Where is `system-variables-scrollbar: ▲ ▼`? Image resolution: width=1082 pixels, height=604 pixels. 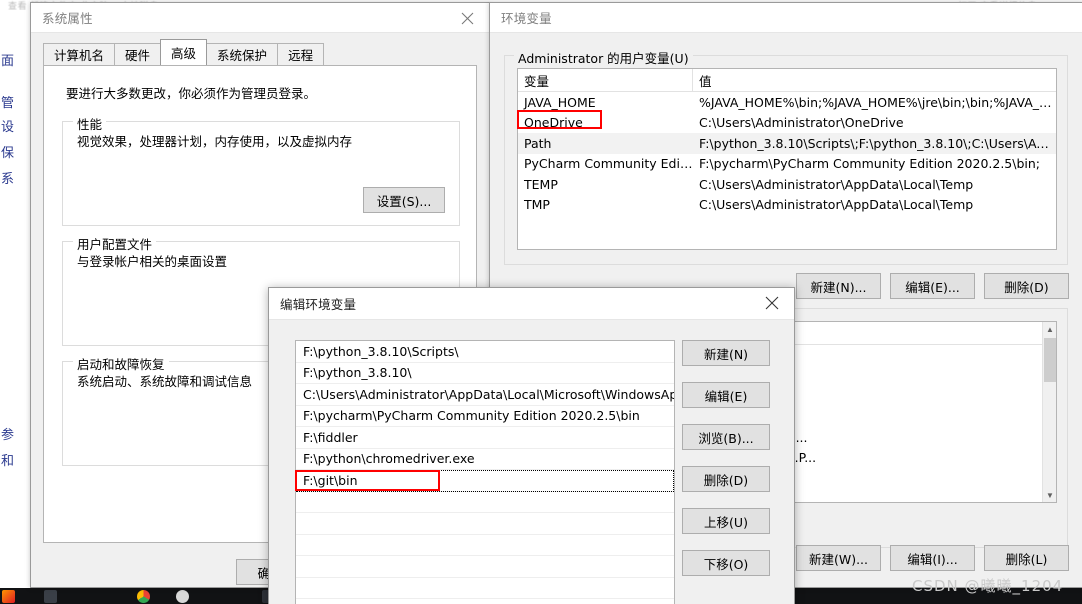 system-variables-scrollbar: ▲ ▼ is located at coordinates (1049, 412).